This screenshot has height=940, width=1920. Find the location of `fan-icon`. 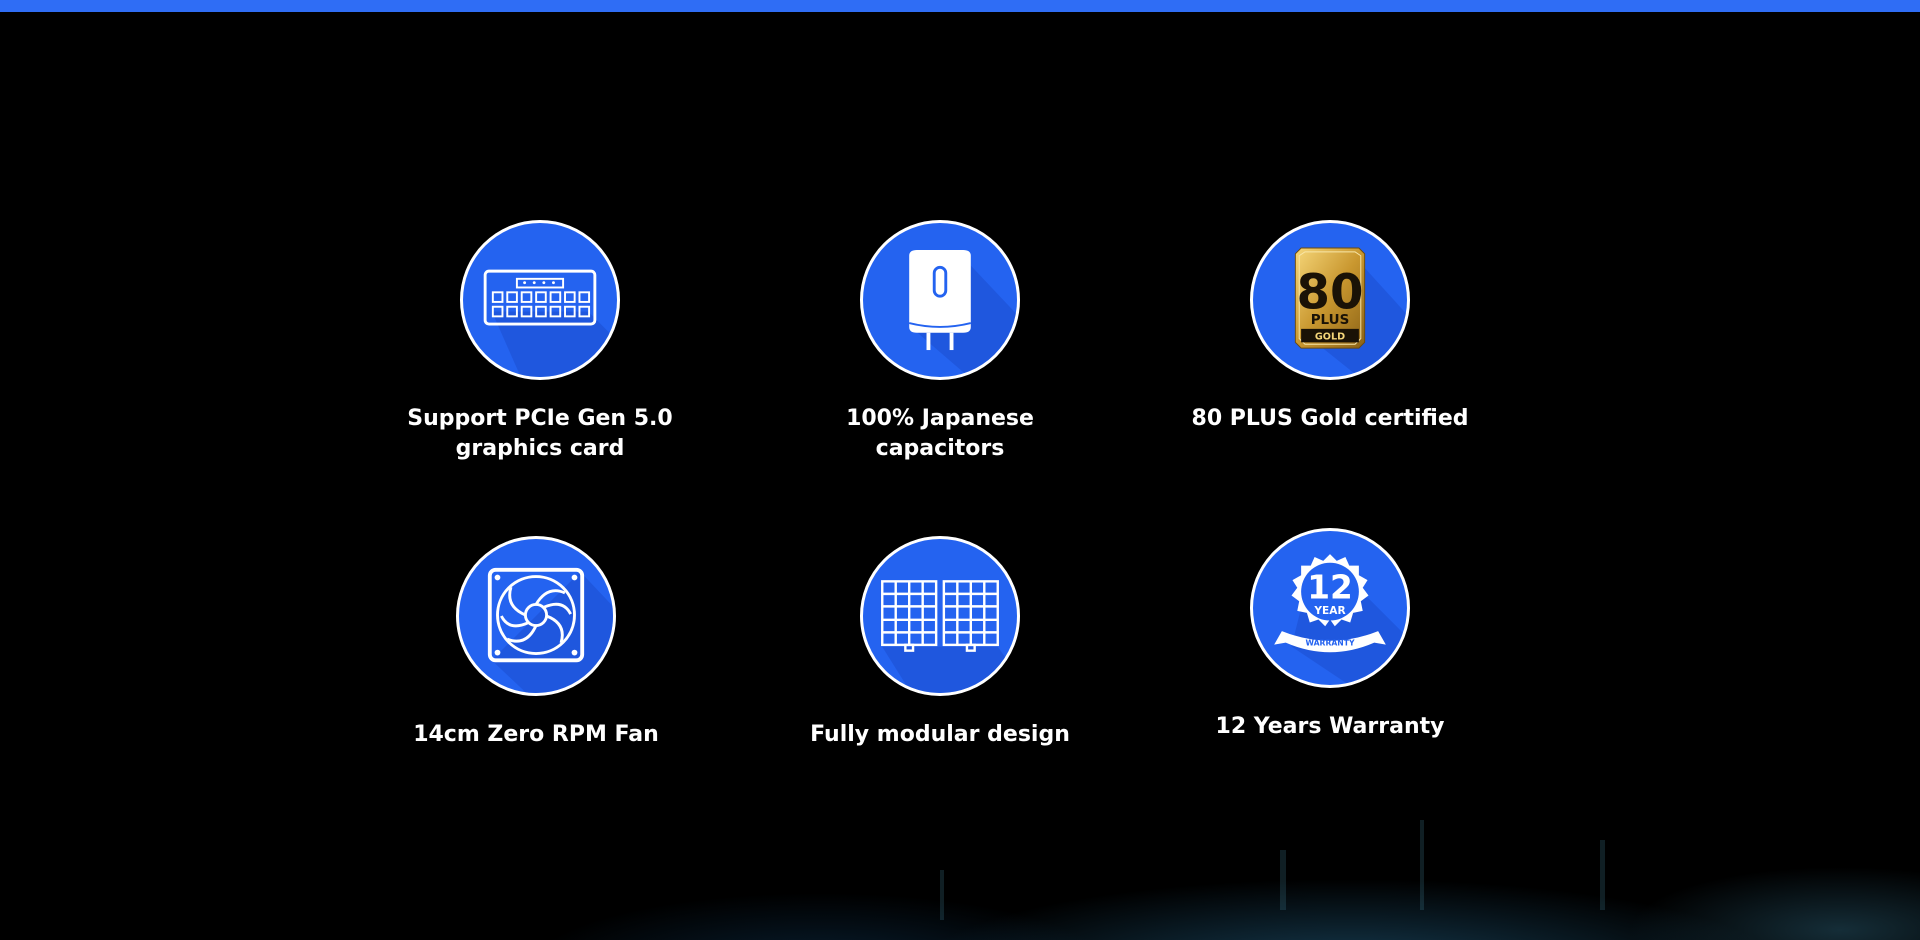

fan-icon is located at coordinates (536, 616).